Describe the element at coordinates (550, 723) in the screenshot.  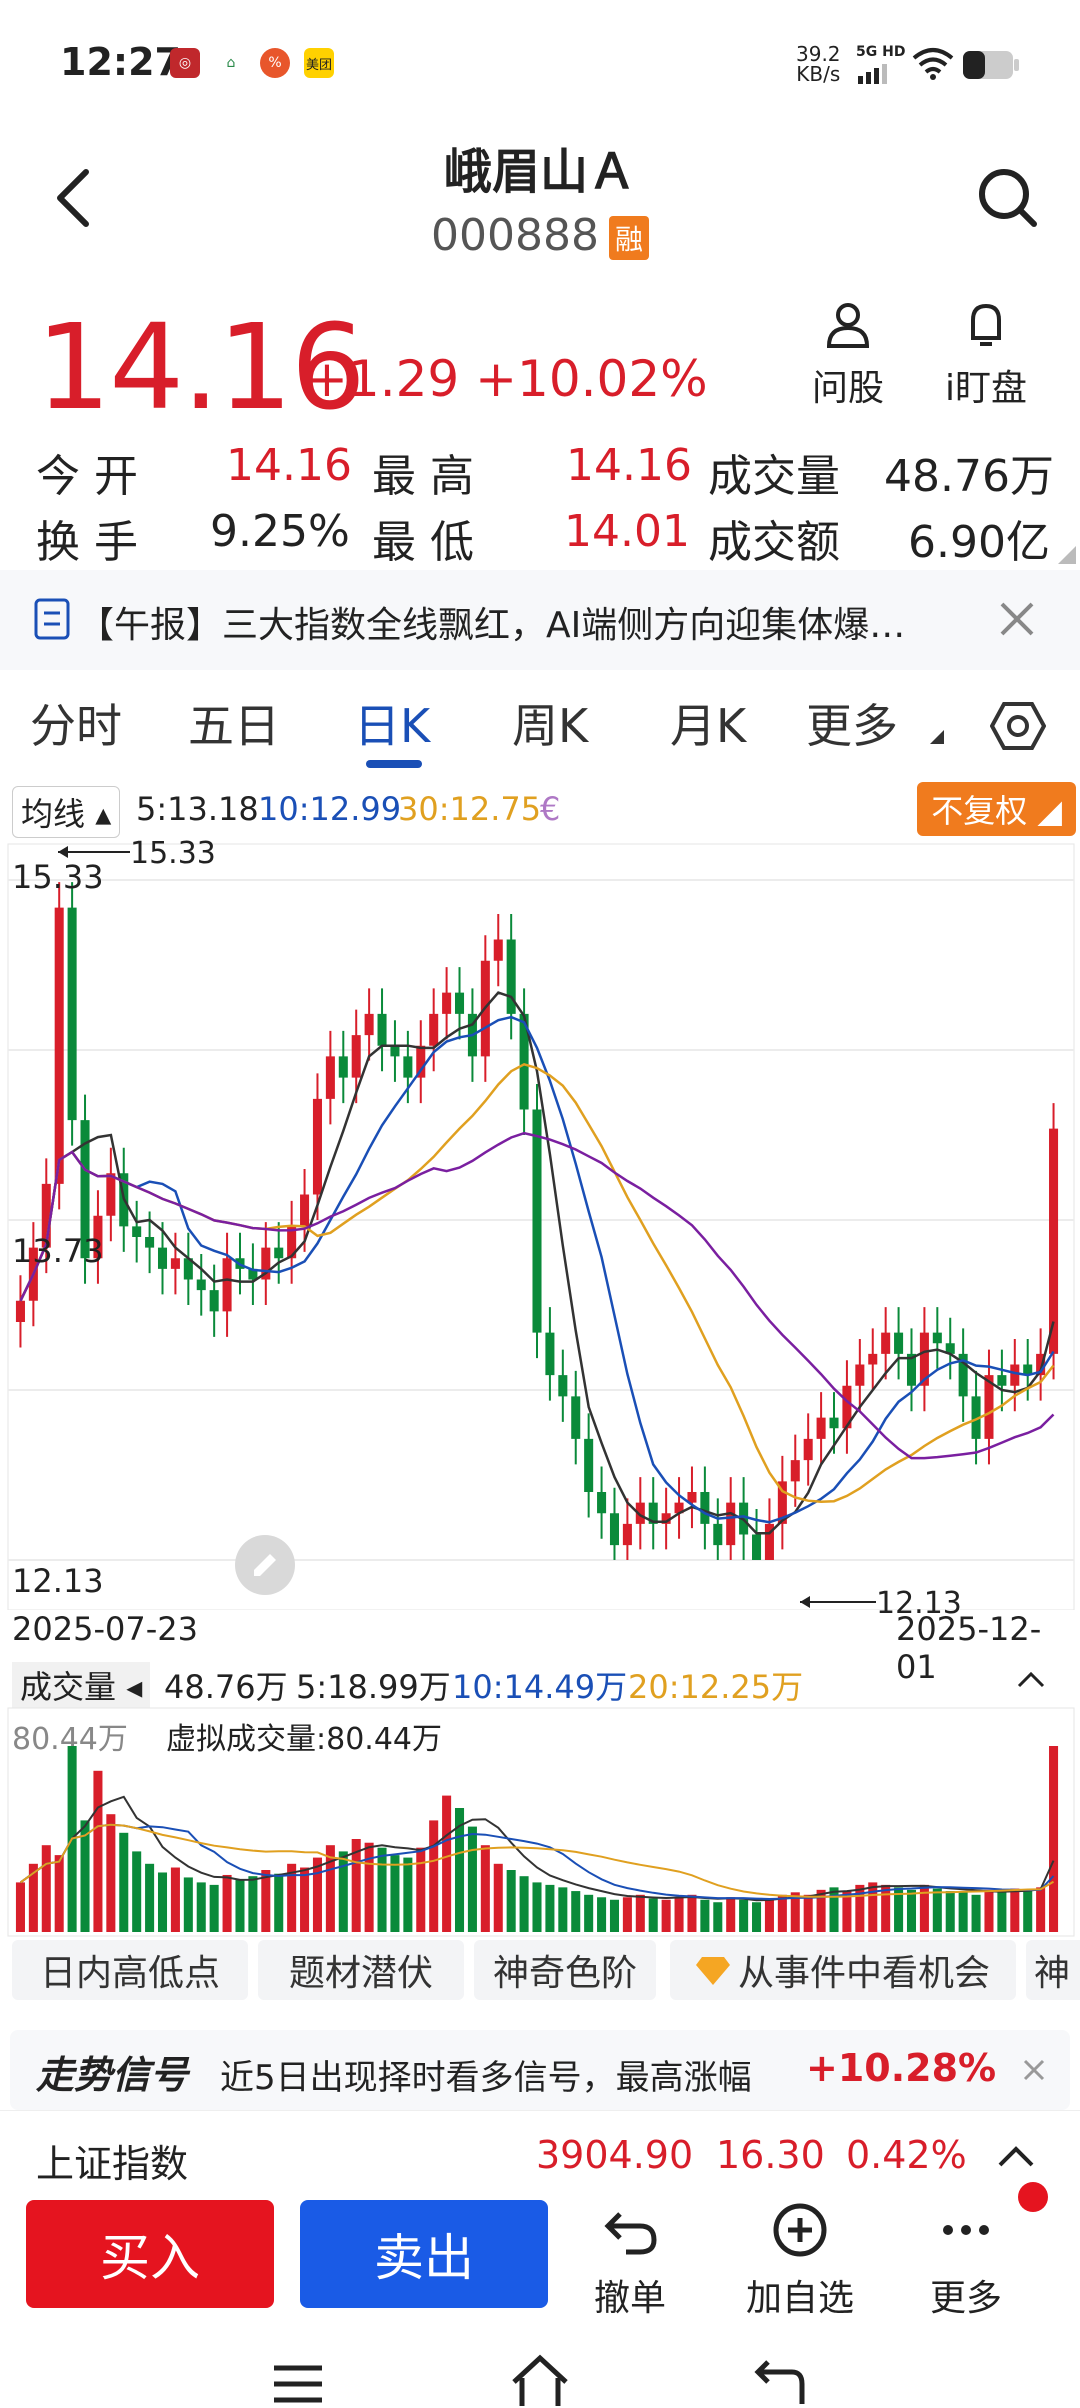
I see `tab-weekly-k: 周K` at that location.